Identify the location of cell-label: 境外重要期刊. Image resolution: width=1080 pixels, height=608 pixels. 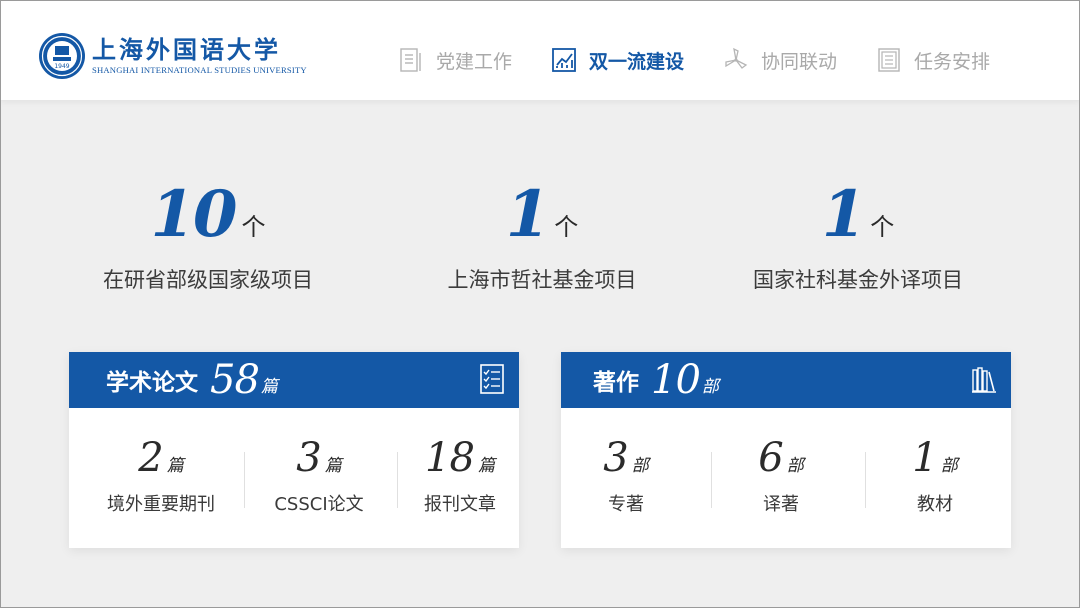
(161, 504).